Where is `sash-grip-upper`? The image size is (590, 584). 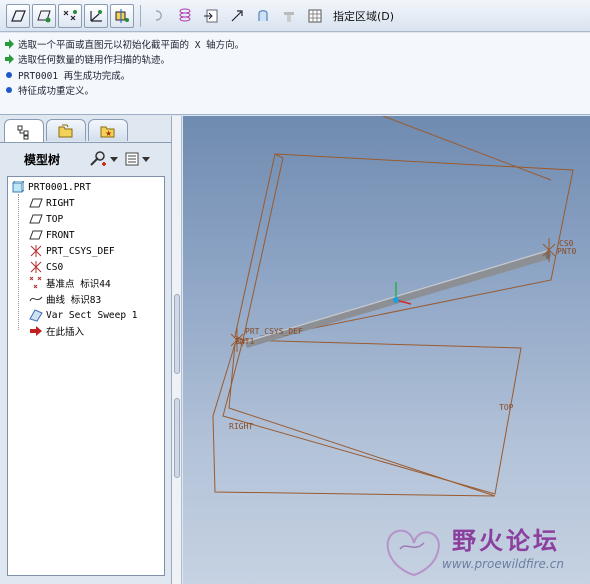 sash-grip-upper is located at coordinates (177, 334).